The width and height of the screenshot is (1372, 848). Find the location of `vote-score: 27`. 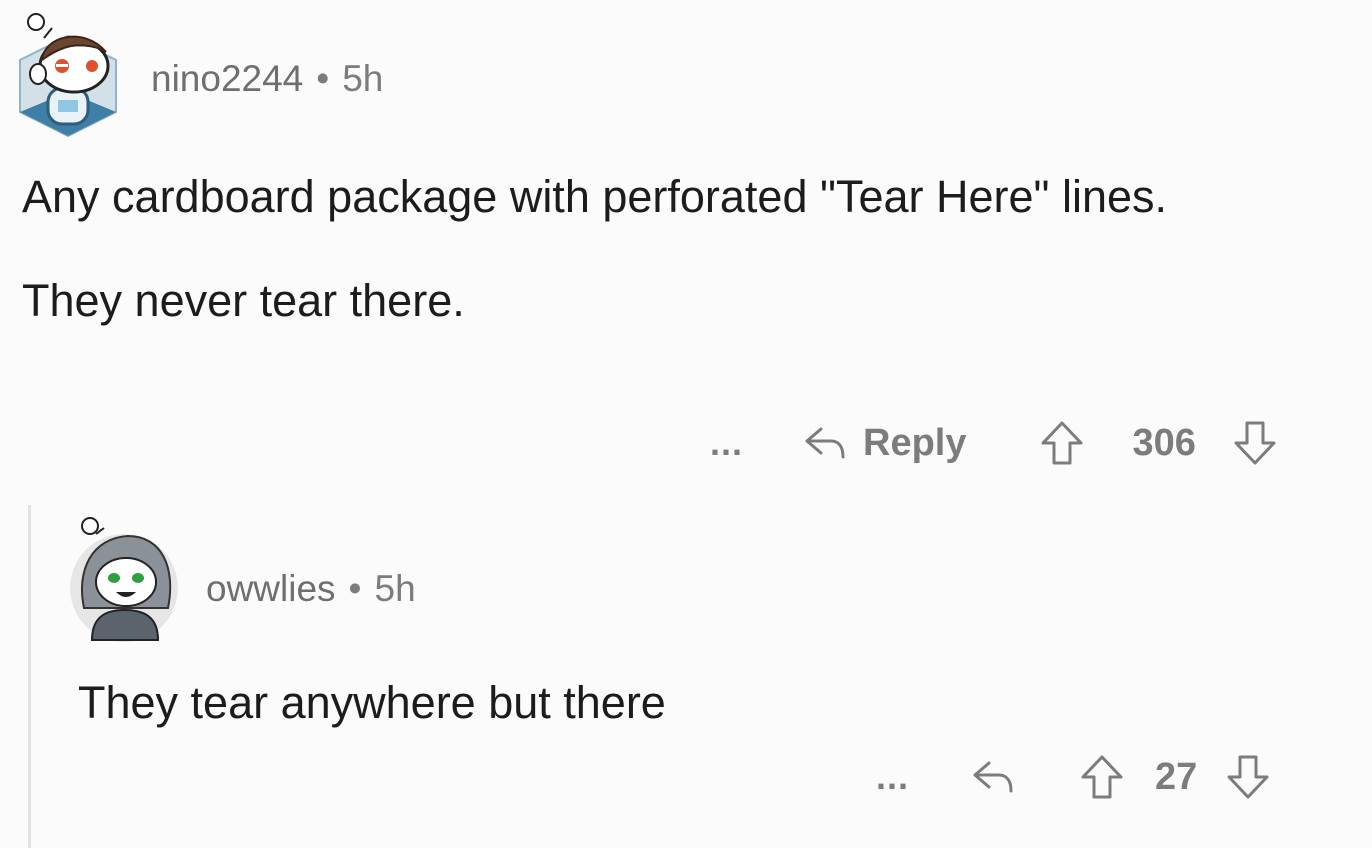

vote-score: 27 is located at coordinates (1176, 776).